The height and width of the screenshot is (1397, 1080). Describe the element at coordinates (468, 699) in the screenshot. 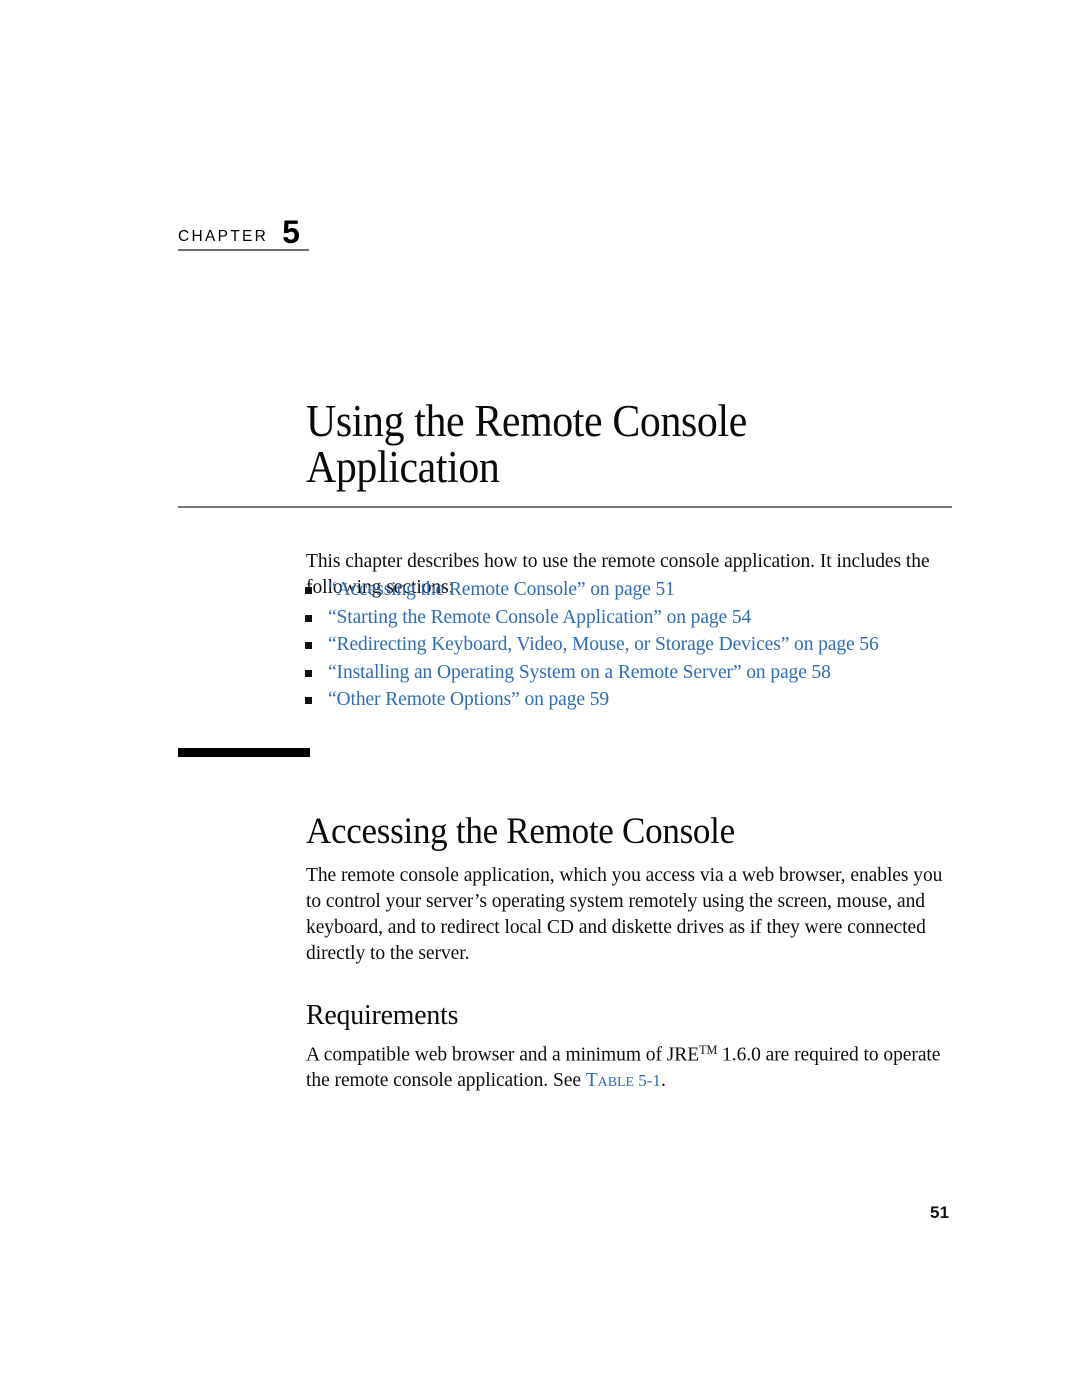

I see `section-link-other-remote-options: “Other Remote Options” on page 59` at that location.